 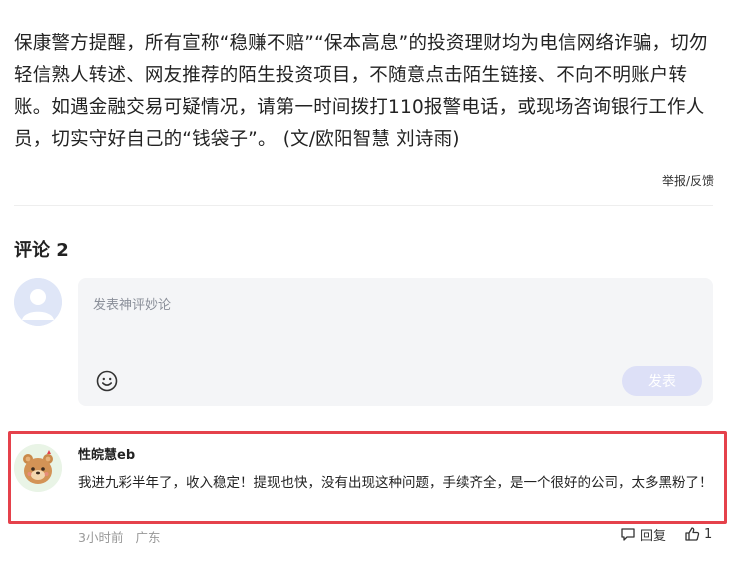 I want to click on report-feedback-link: 举报/反馈, so click(x=688, y=180).